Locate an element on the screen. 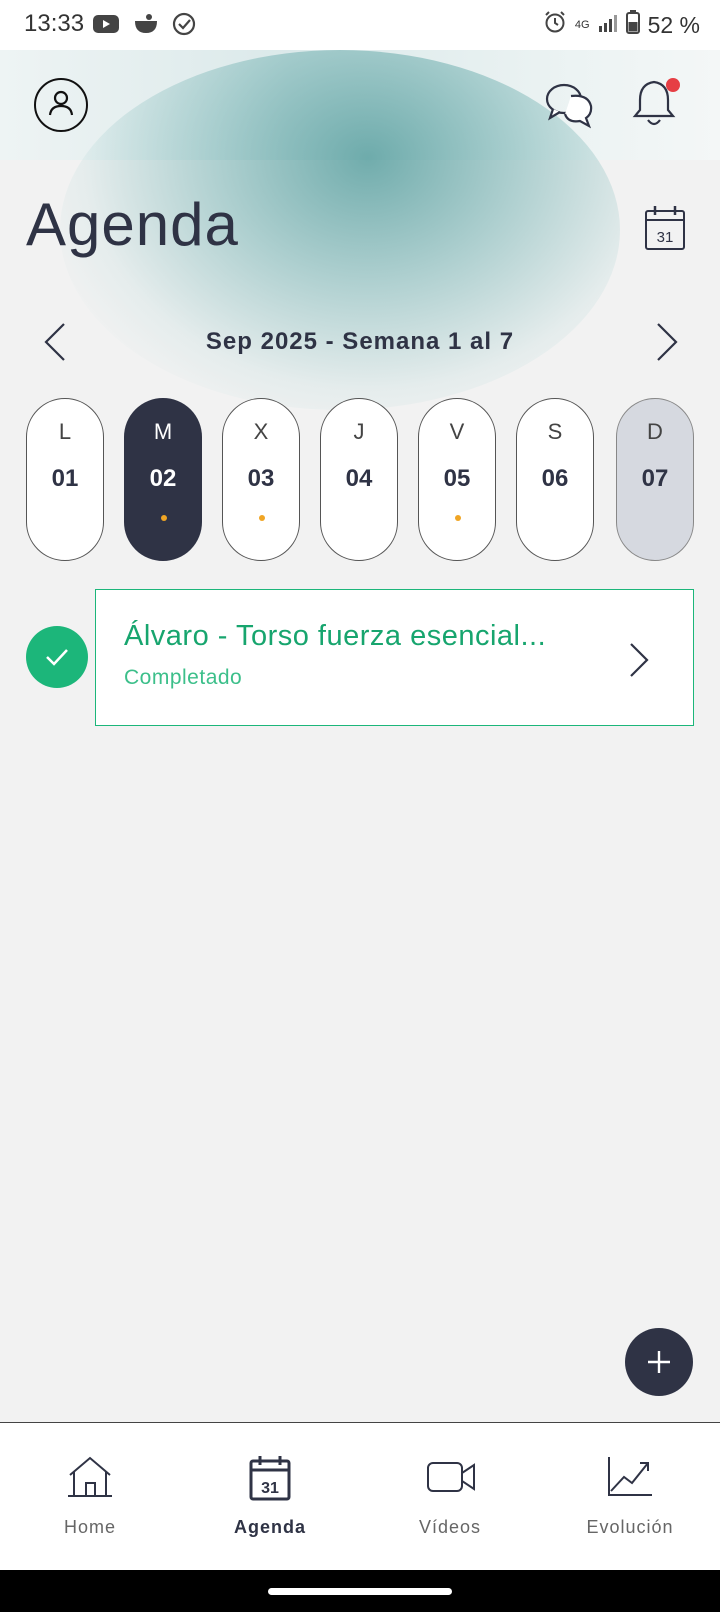 This screenshot has height=1612, width=720. user-icon is located at coordinates (61, 105).